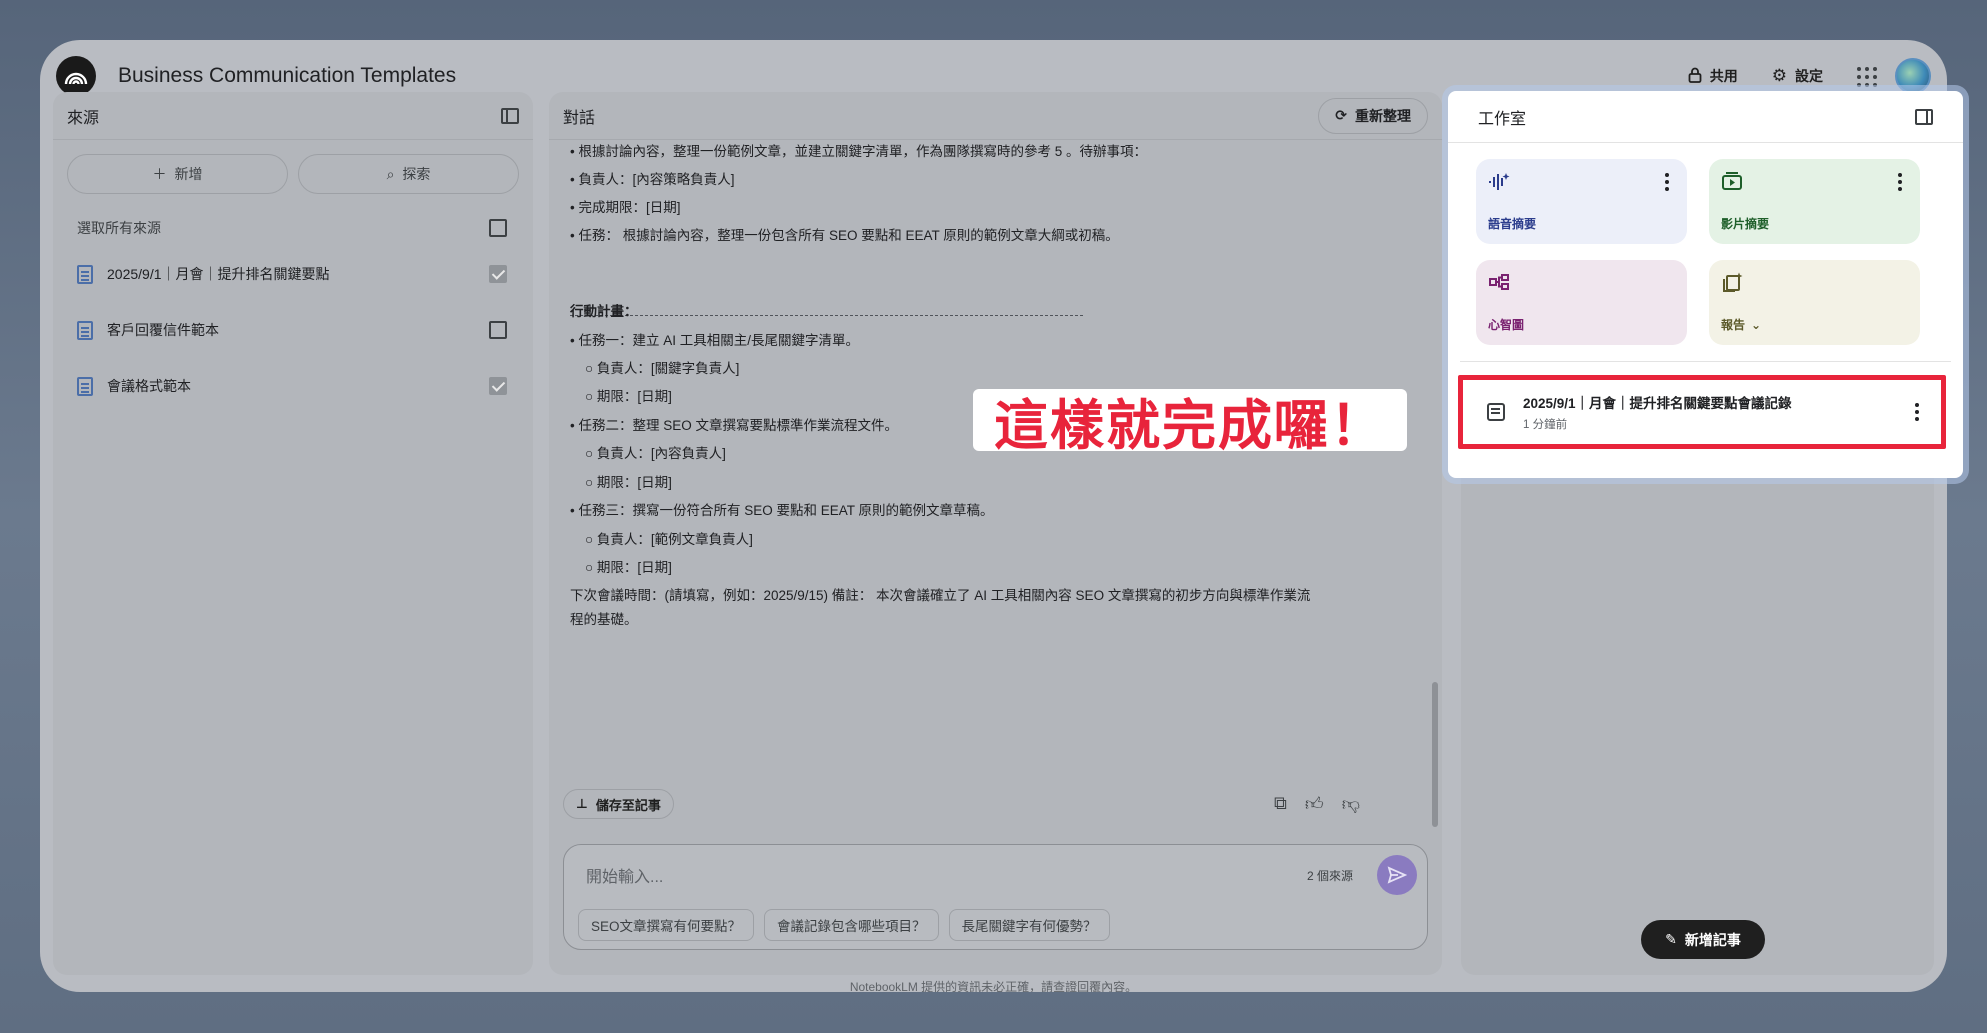 The width and height of the screenshot is (1987, 1033). I want to click on tile-label: 影片摘要, so click(1745, 224).